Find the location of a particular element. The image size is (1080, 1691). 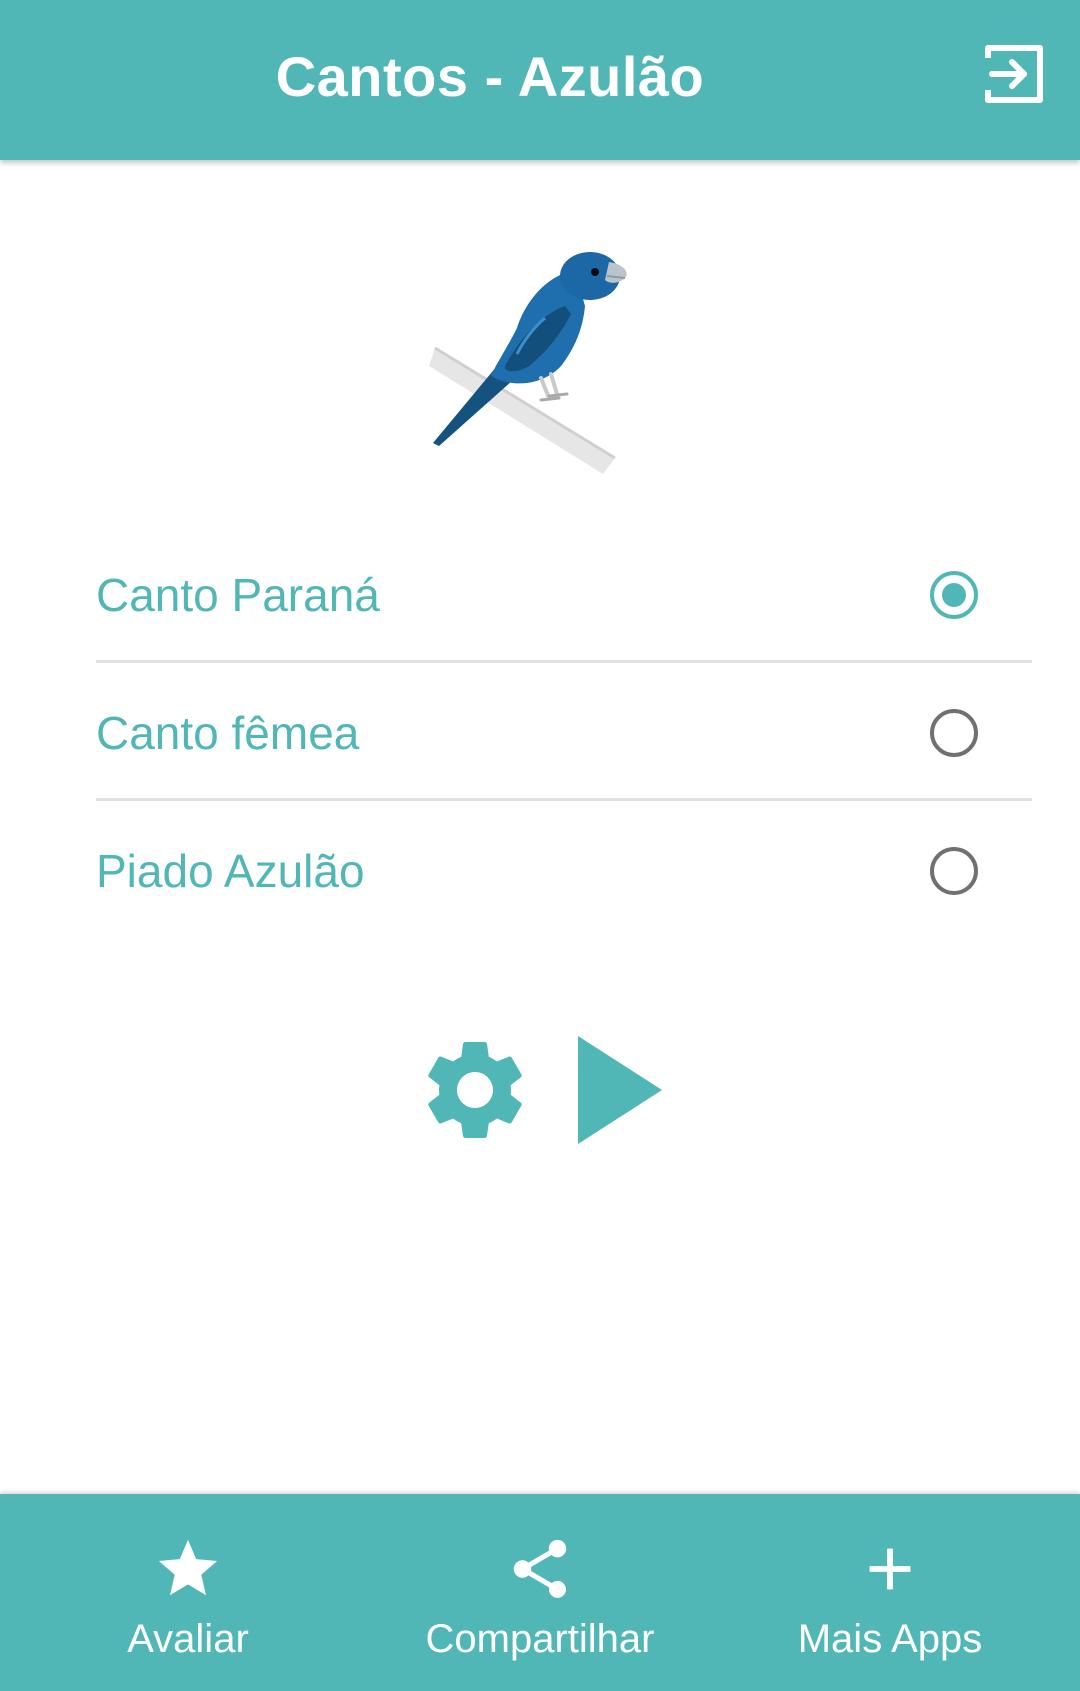

nav-avaliar: Avaliar is located at coordinates (188, 1592).